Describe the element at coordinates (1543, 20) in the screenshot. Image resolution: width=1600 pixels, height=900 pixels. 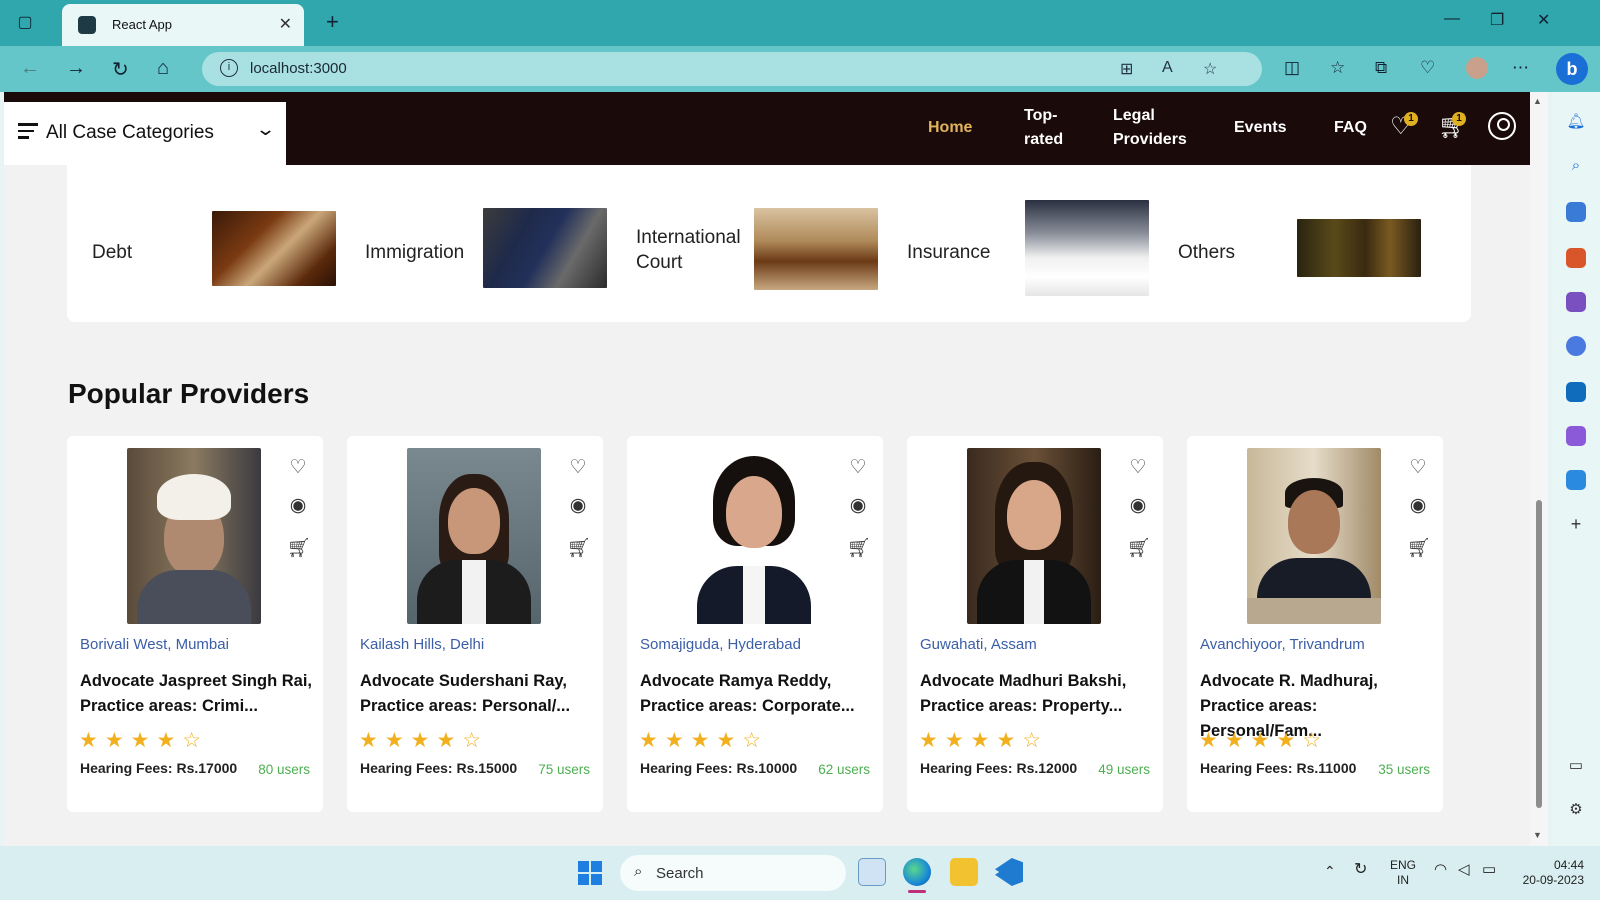
I see `close-window-icon: ✕` at that location.